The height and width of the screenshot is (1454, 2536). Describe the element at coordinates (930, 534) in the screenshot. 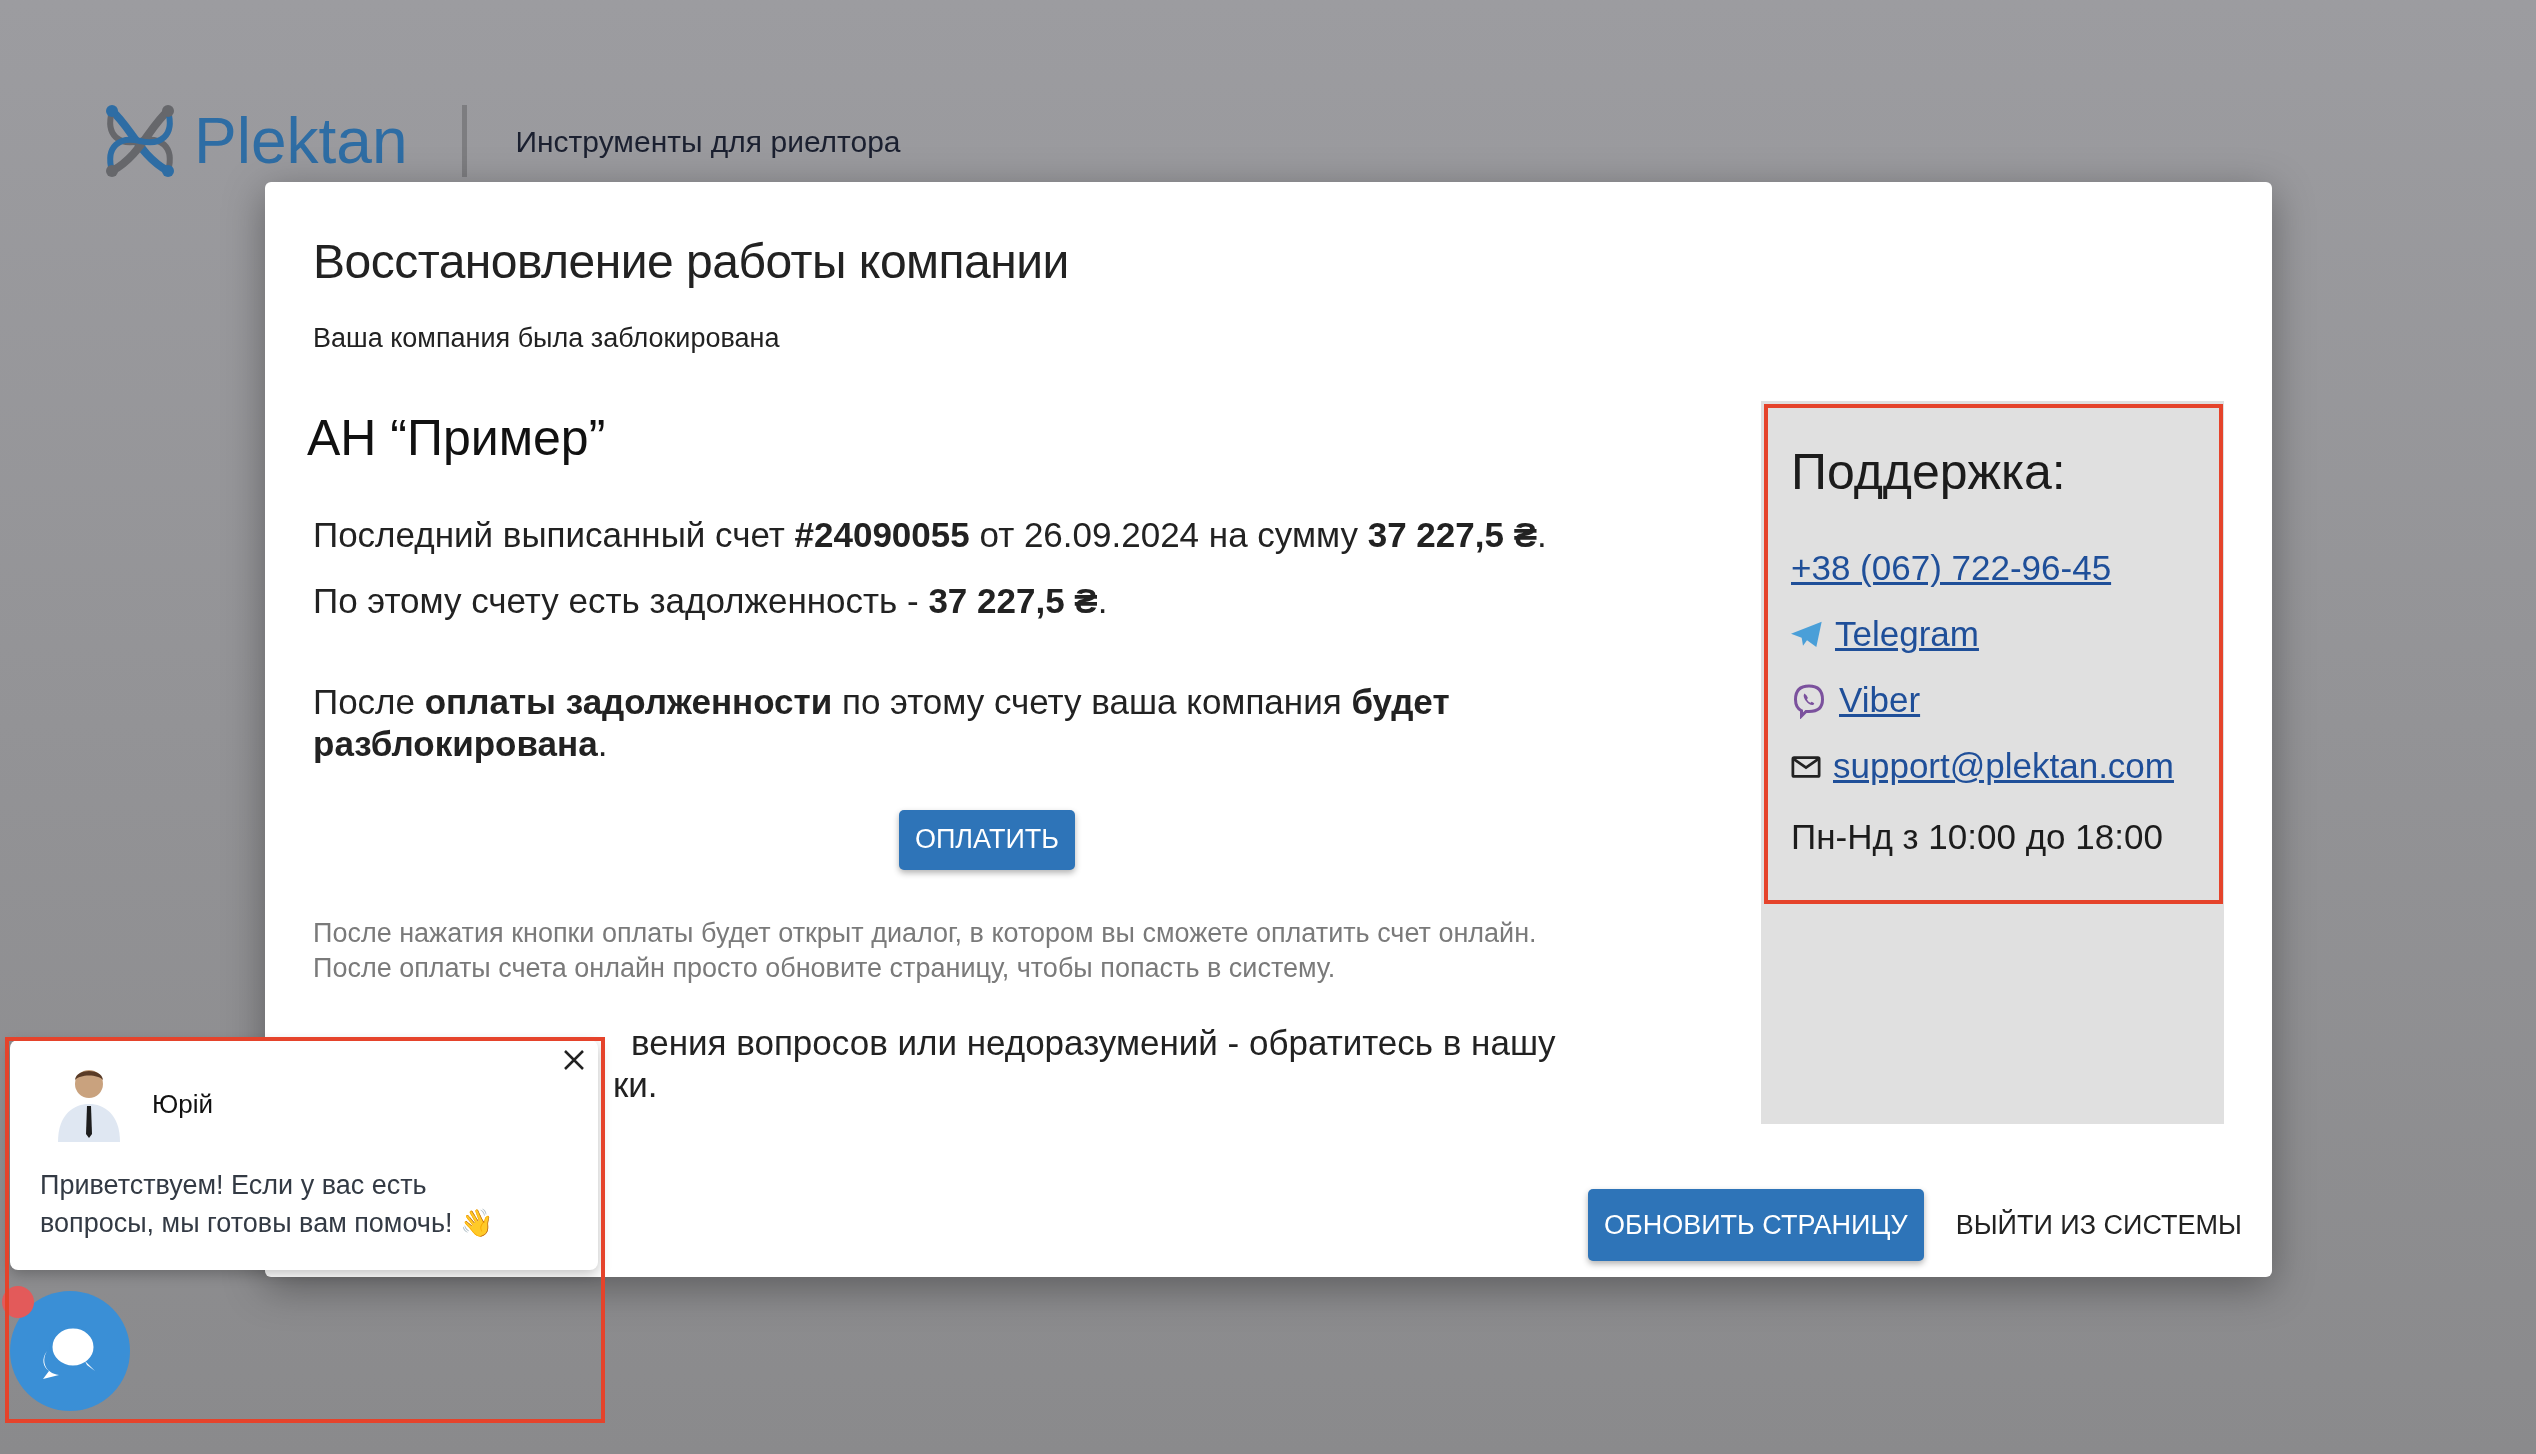

I see `invoice-text: Последний выписанный счет #24090055 от 26.09.2024 на сумму 37 227,5 ₴.` at that location.